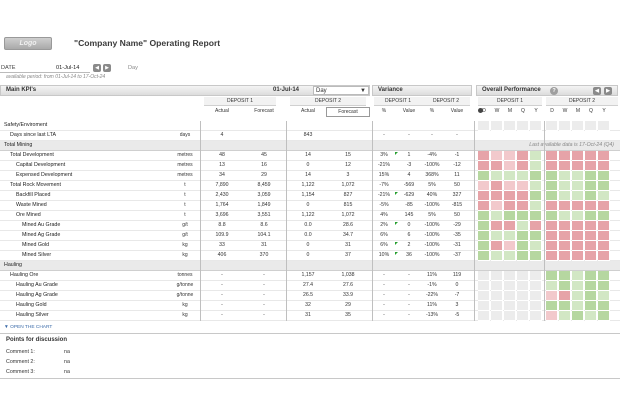 The height and width of the screenshot is (410, 620). I want to click on overall-prev-button: ◀, so click(597, 91).